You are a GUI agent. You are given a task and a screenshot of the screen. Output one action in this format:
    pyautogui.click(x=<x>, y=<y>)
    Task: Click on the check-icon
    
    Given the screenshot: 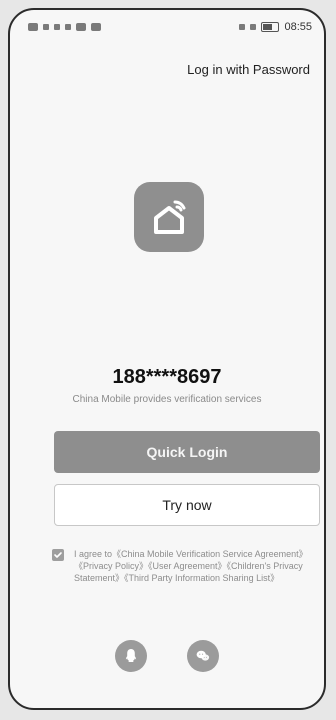 What is the action you would take?
    pyautogui.click(x=58, y=555)
    